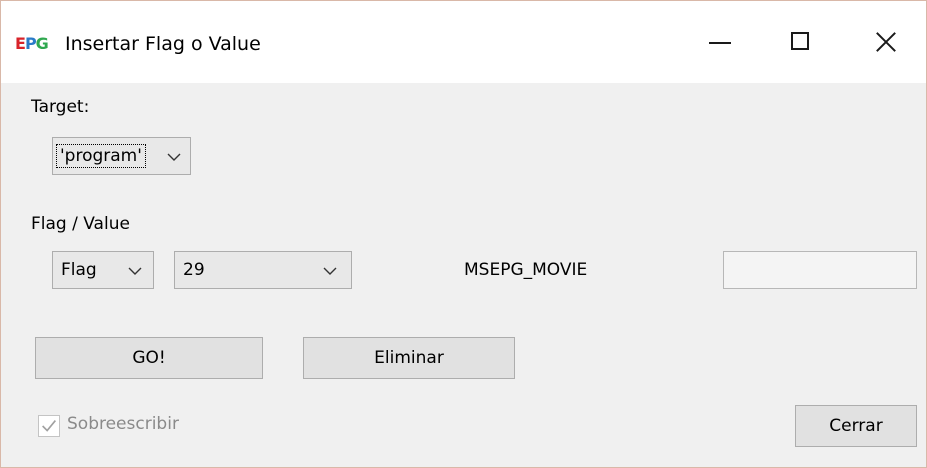  I want to click on value-input, so click(820, 270).